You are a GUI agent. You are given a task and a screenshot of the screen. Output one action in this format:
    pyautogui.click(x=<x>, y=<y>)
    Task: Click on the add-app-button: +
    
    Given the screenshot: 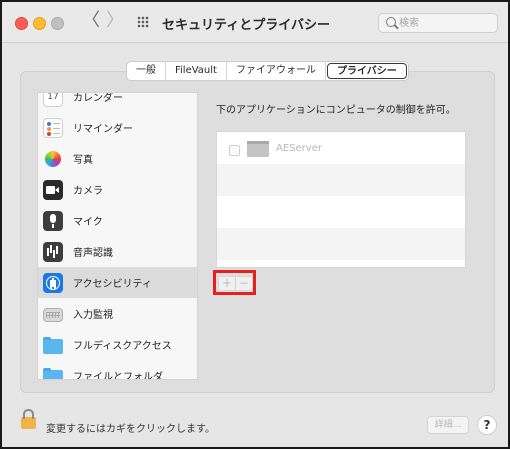 What is the action you would take?
    pyautogui.click(x=227, y=283)
    